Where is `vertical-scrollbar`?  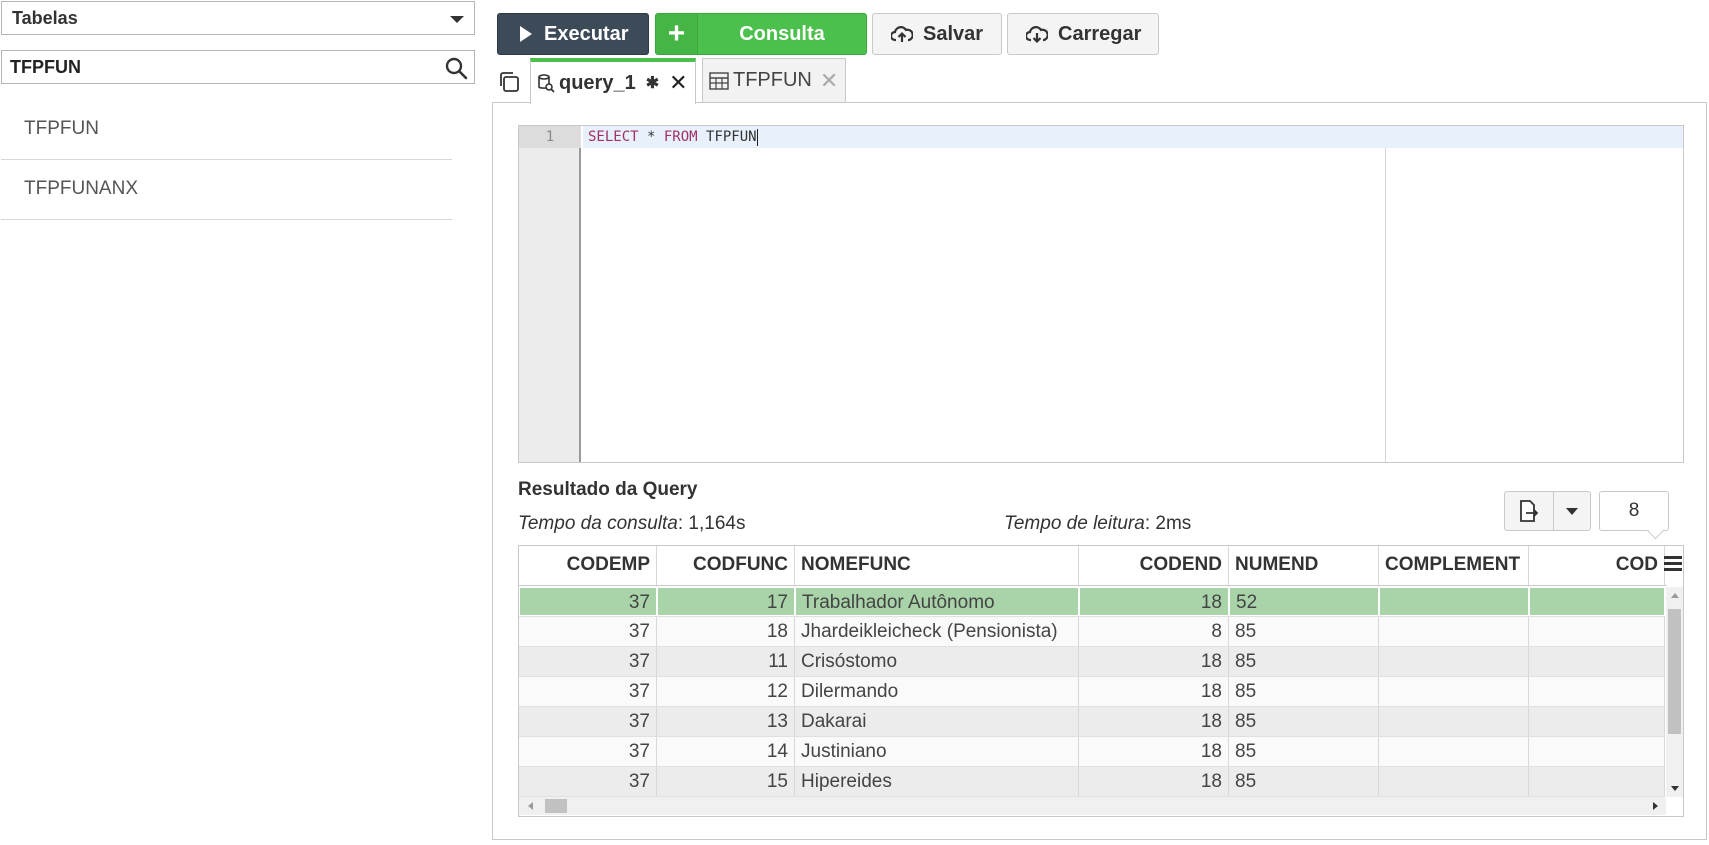 vertical-scrollbar is located at coordinates (1674, 692).